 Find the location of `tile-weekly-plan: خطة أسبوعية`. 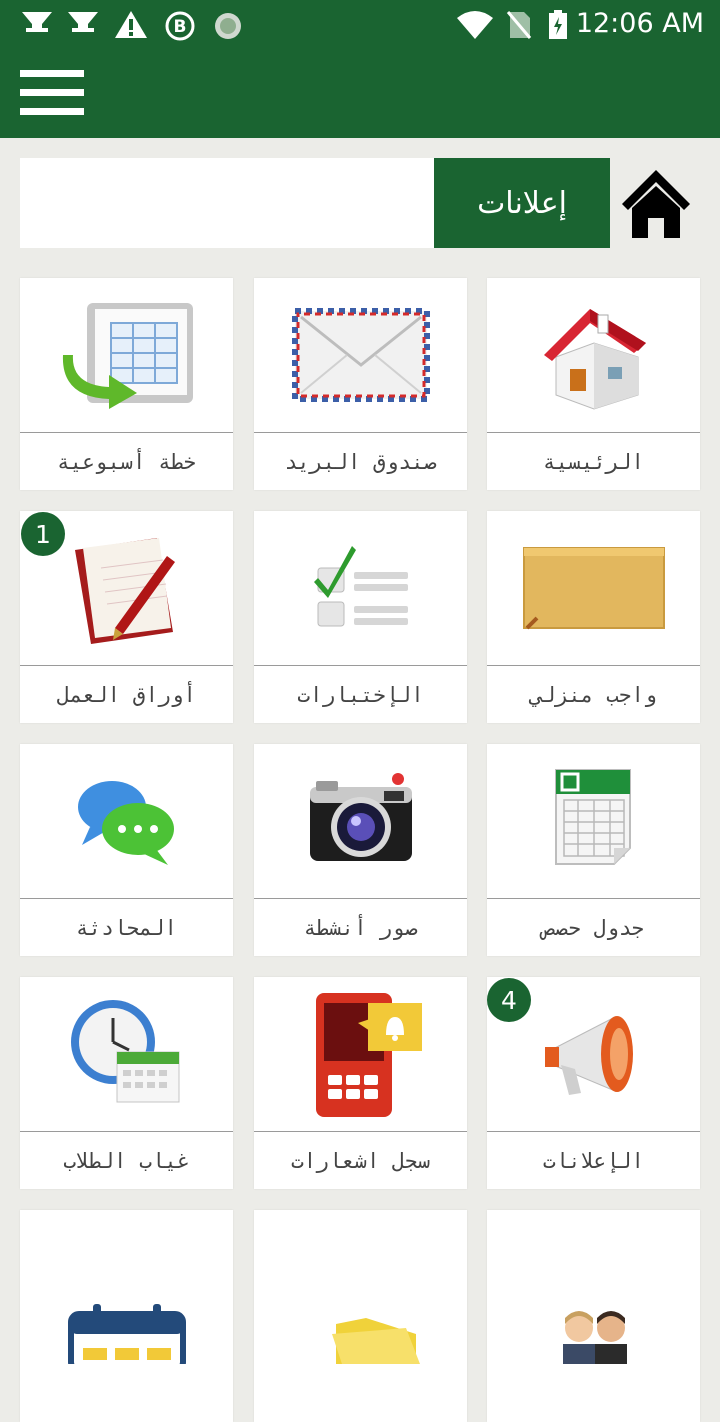

tile-weekly-plan: خطة أسبوعية is located at coordinates (126, 384).